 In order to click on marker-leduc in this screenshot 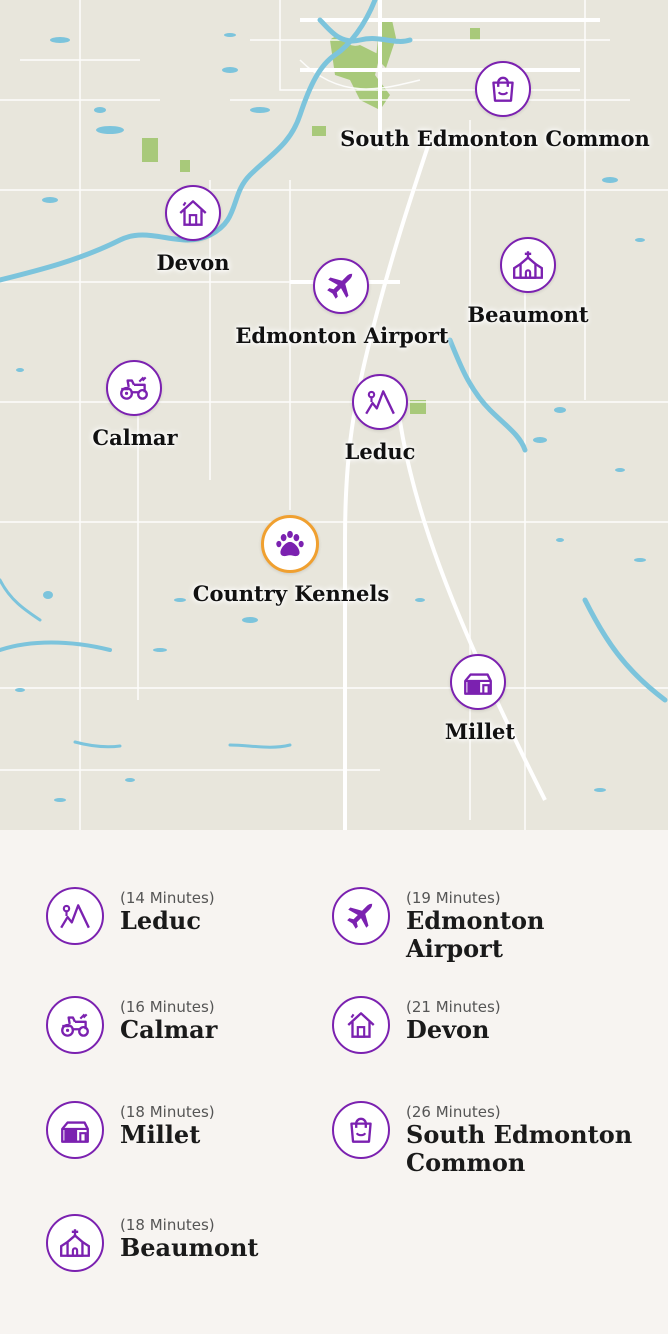, I will do `click(380, 402)`.